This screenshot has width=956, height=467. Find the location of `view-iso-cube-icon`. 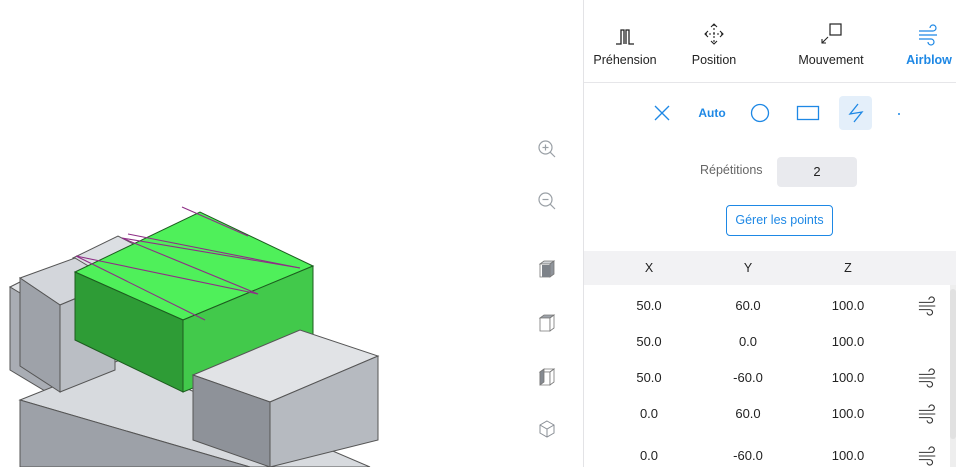

view-iso-cube-icon is located at coordinates (547, 429).